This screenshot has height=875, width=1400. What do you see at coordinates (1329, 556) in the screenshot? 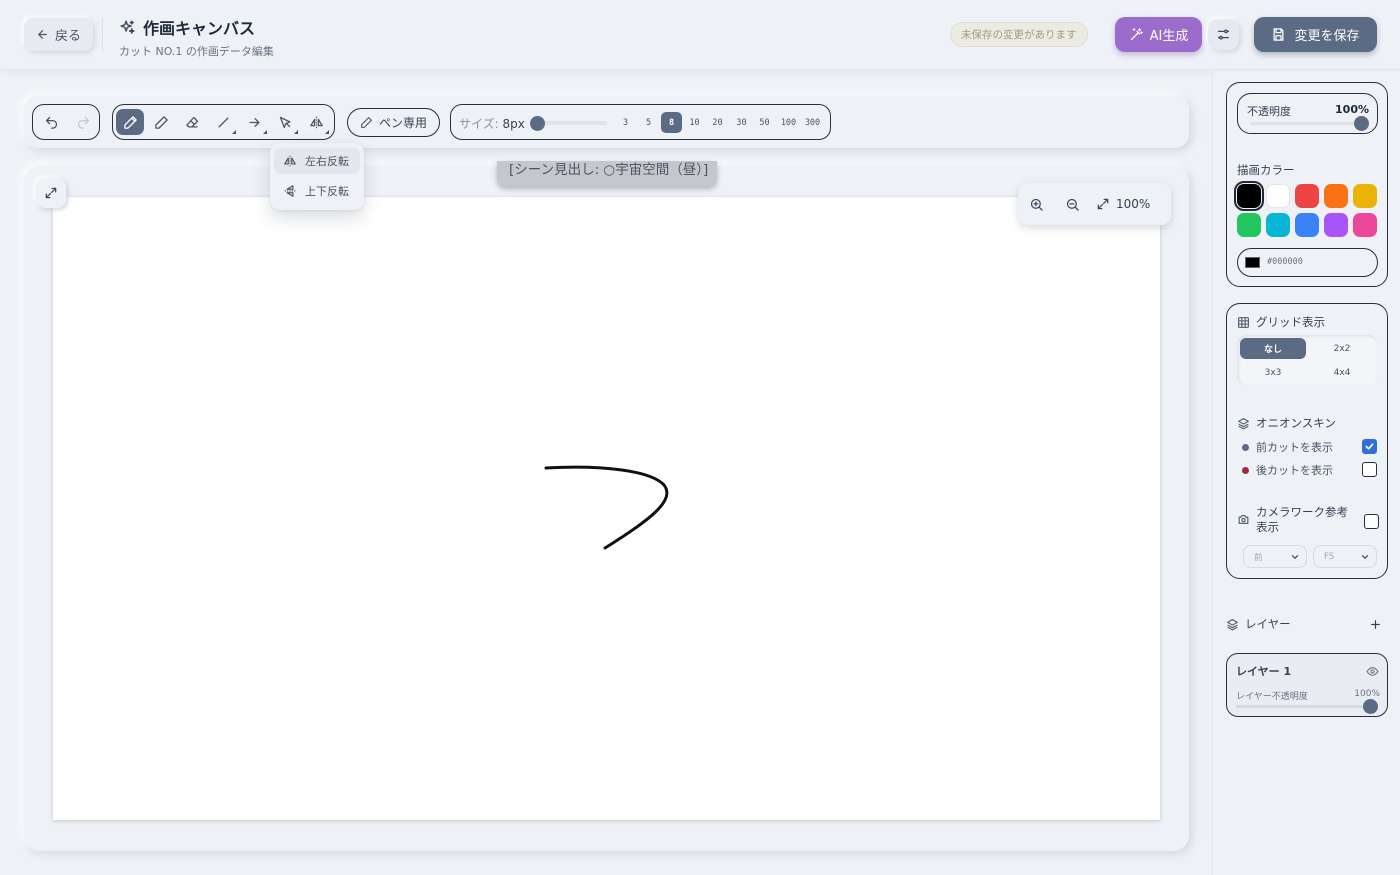
I see `camera-select-2-value: FS` at bounding box center [1329, 556].